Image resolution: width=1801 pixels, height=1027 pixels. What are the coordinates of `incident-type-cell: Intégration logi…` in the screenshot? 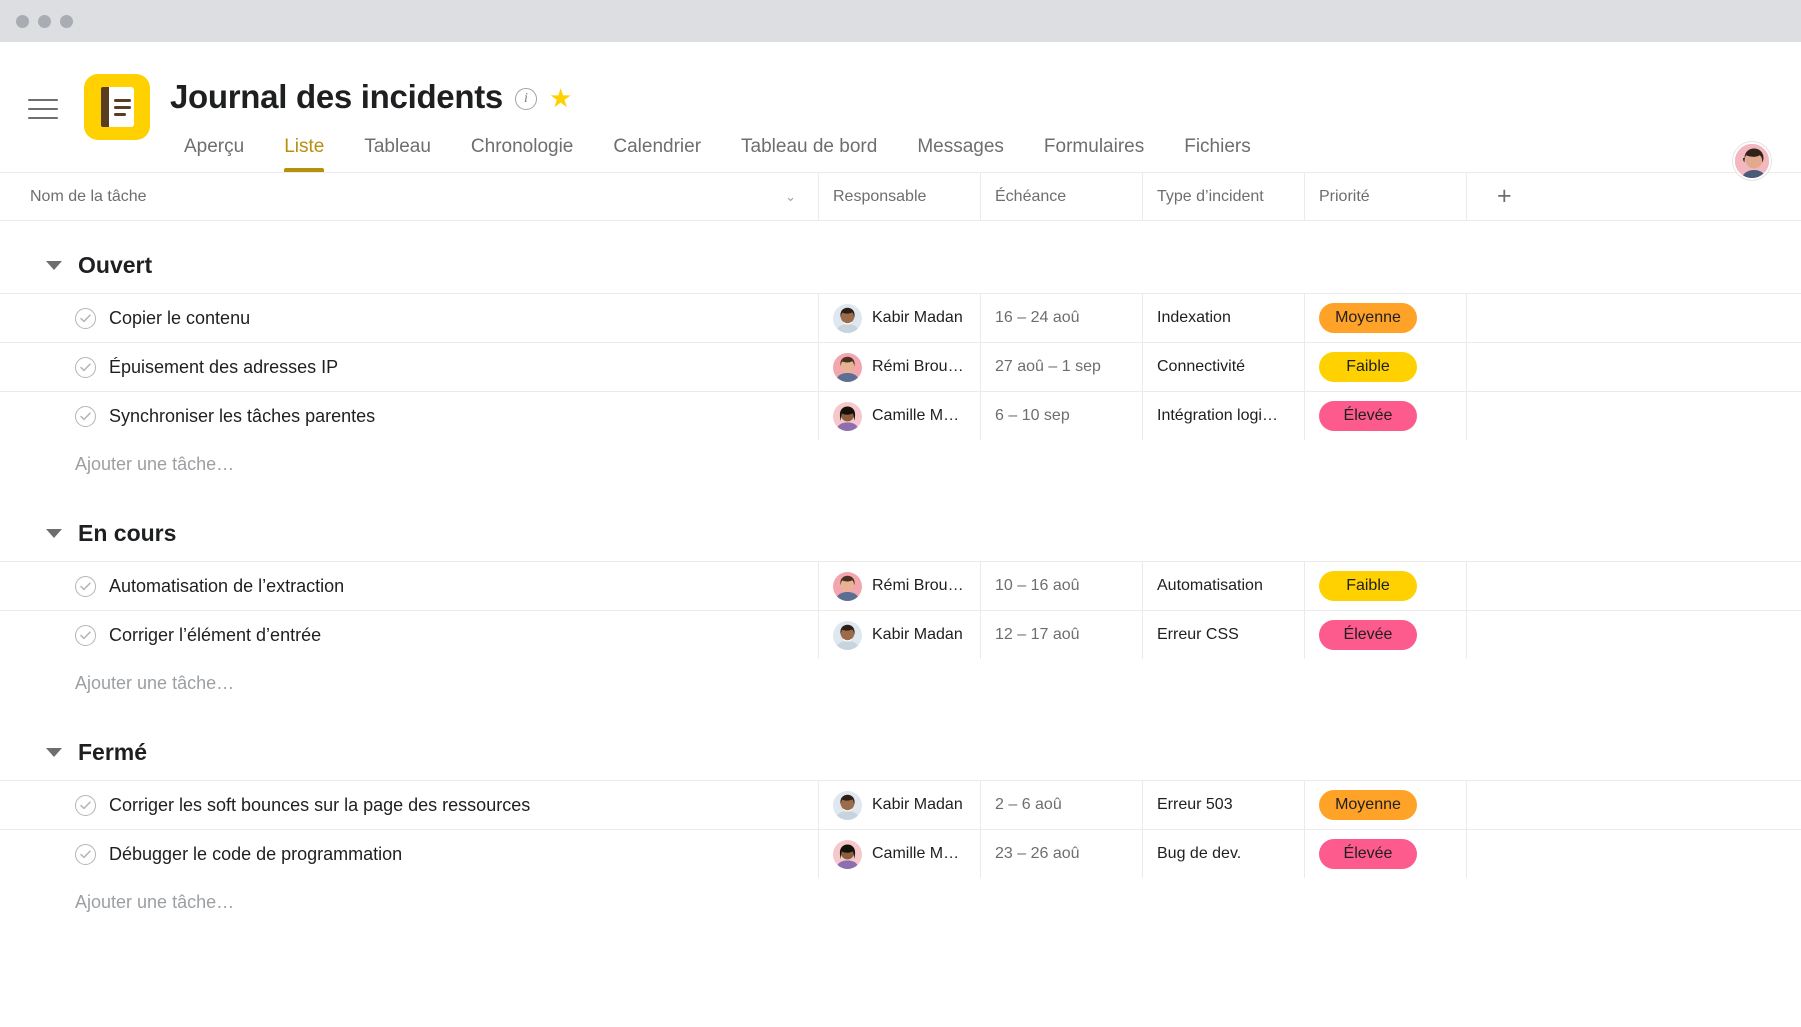 It's located at (1223, 416).